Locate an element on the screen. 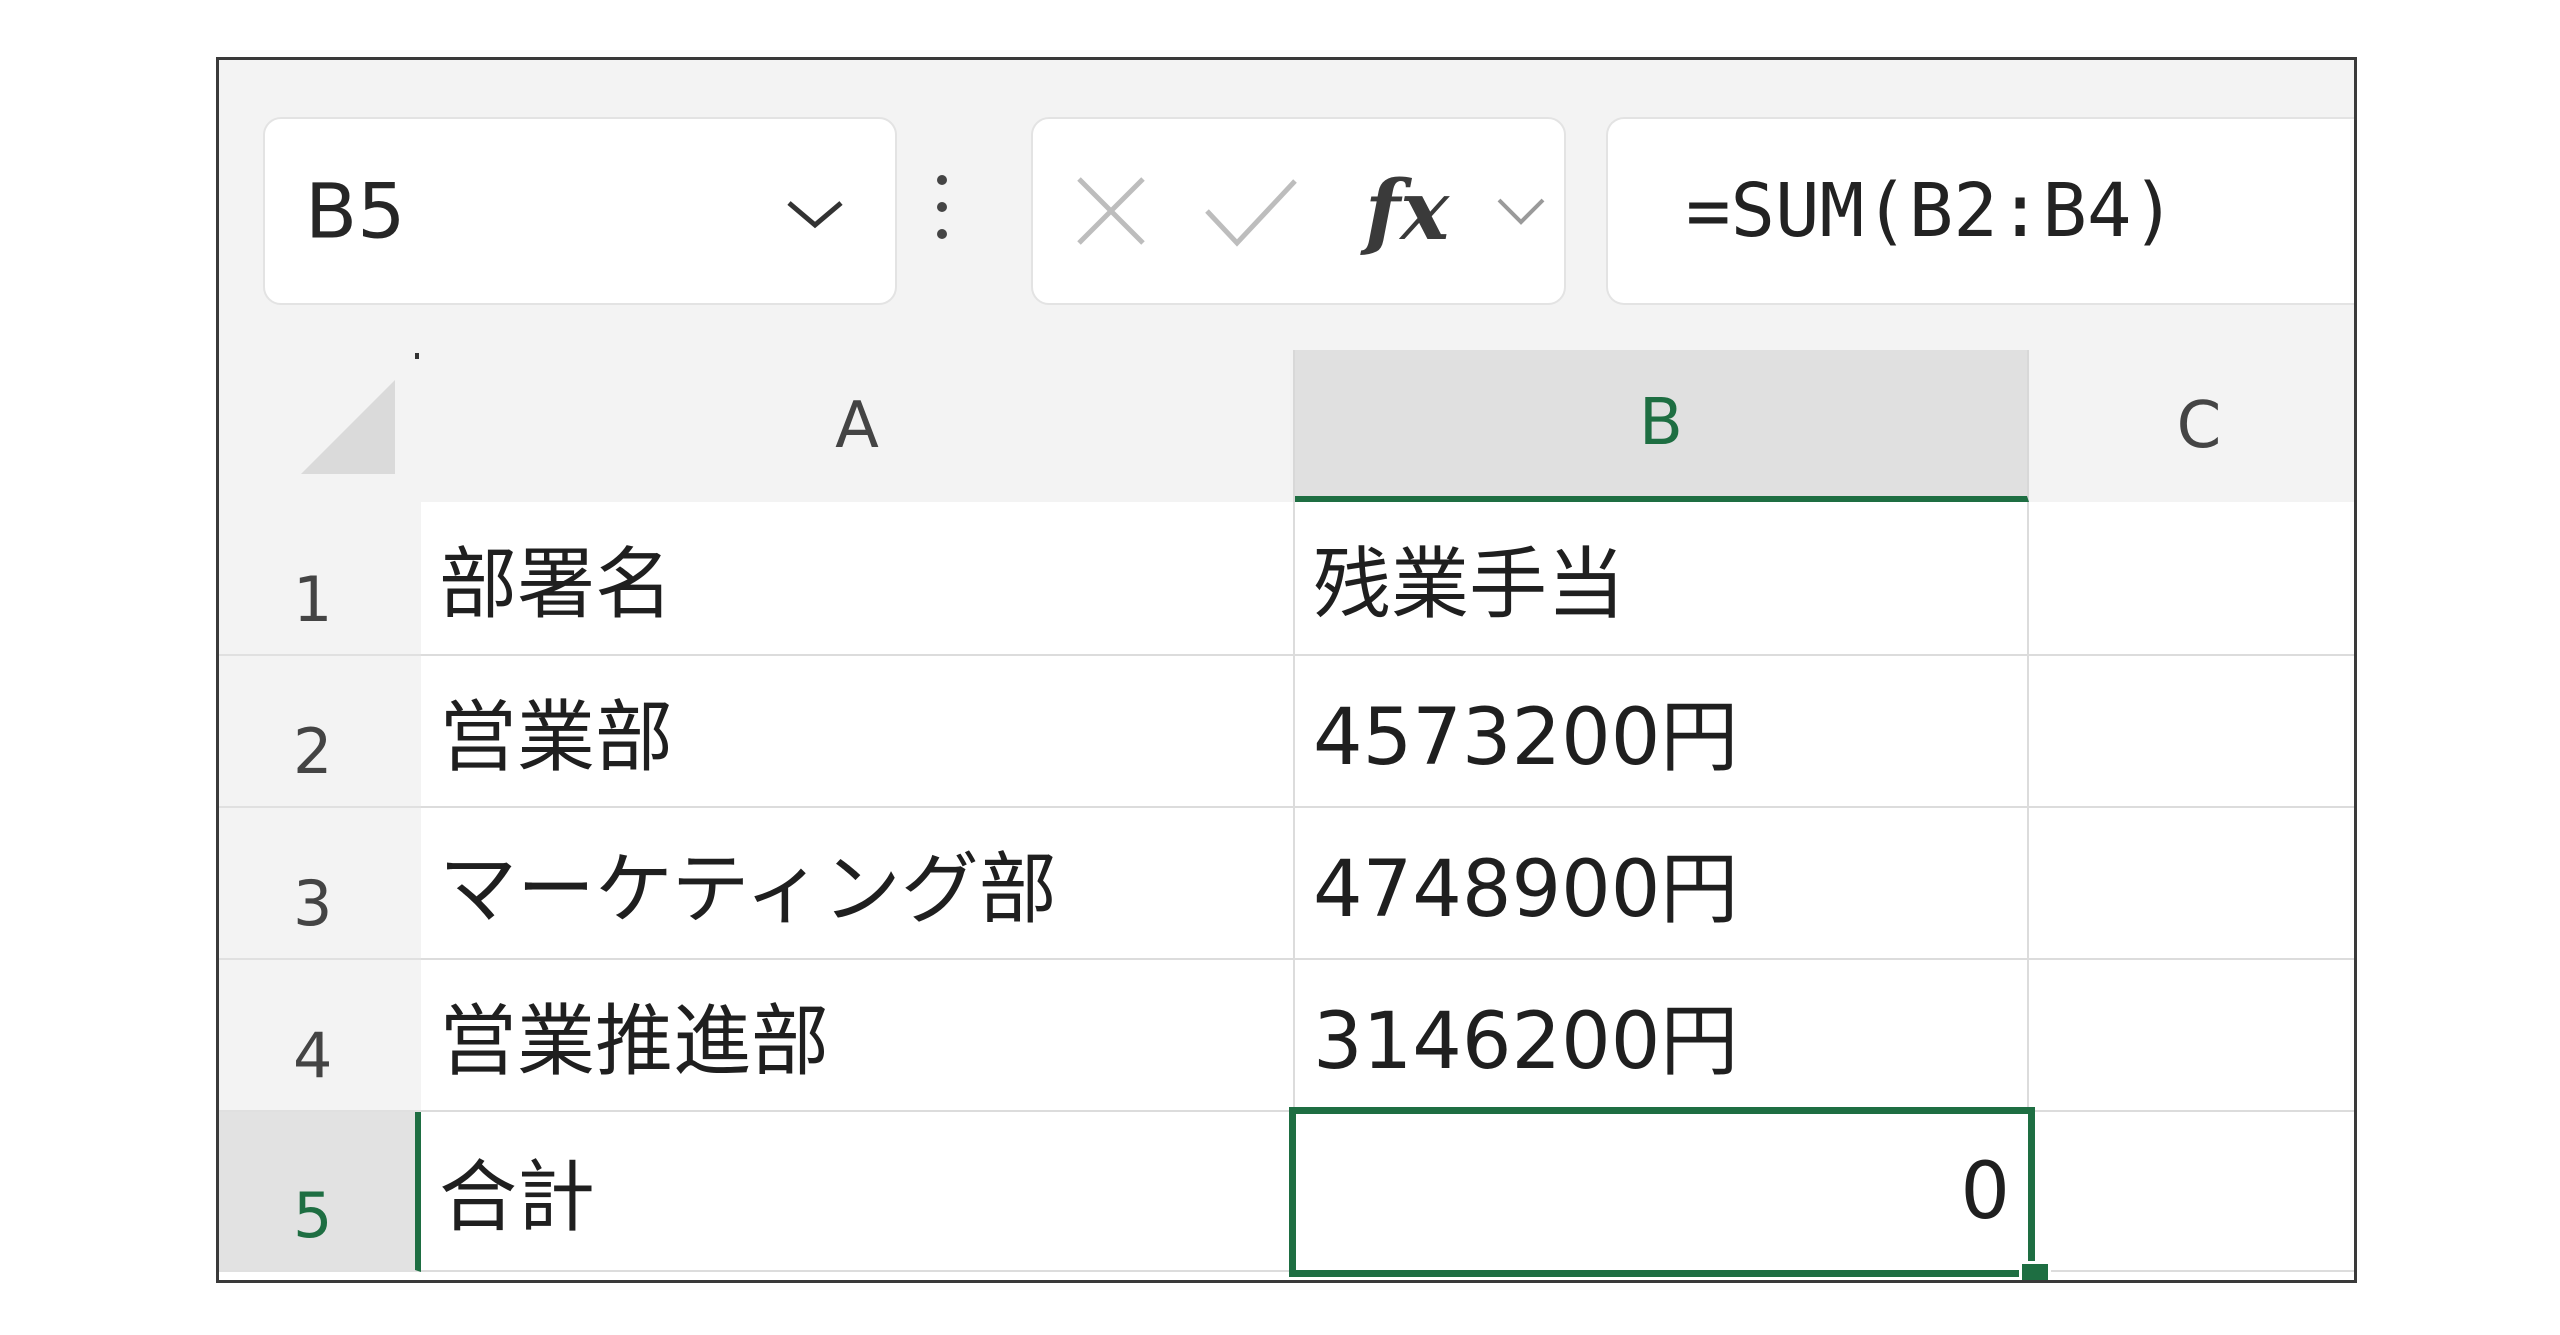 This screenshot has width=2560, height=1335. cell-a2: 営業部 is located at coordinates (858, 732).